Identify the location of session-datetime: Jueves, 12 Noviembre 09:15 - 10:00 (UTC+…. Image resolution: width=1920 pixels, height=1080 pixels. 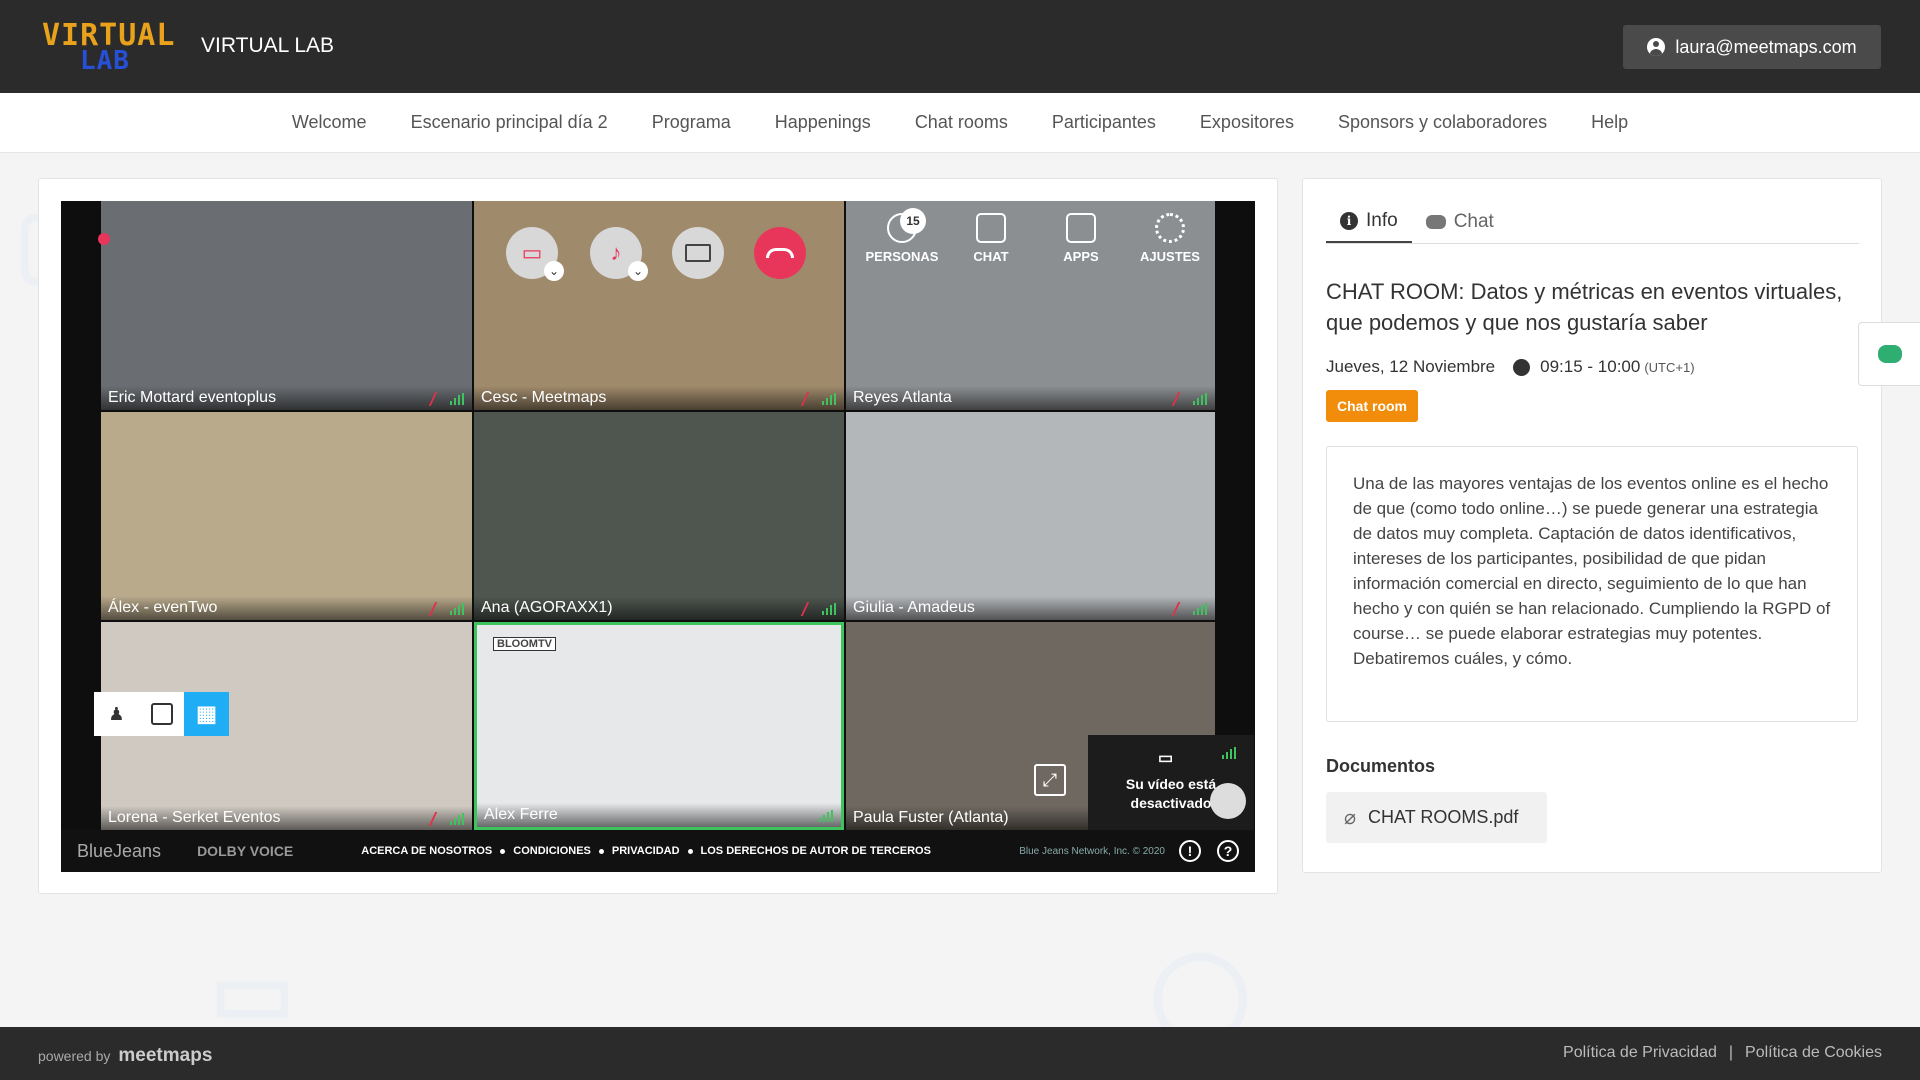
(1510, 367).